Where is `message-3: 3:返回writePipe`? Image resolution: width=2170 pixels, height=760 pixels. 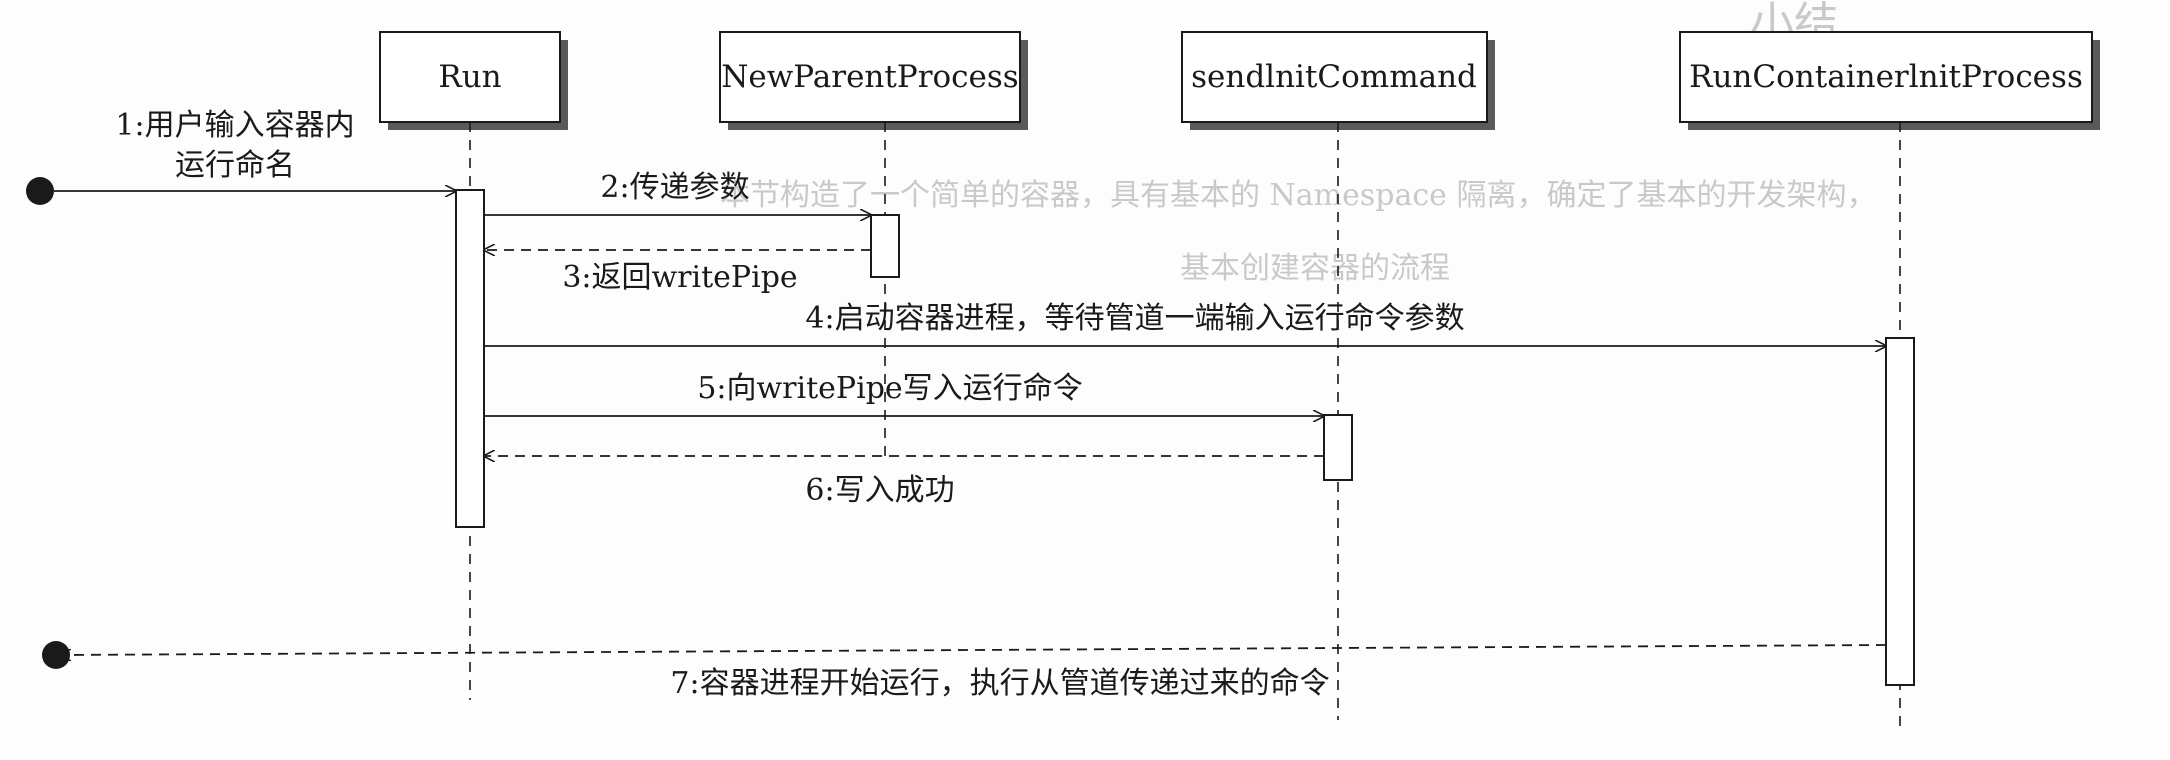 message-3: 3:返回writePipe is located at coordinates (677, 272).